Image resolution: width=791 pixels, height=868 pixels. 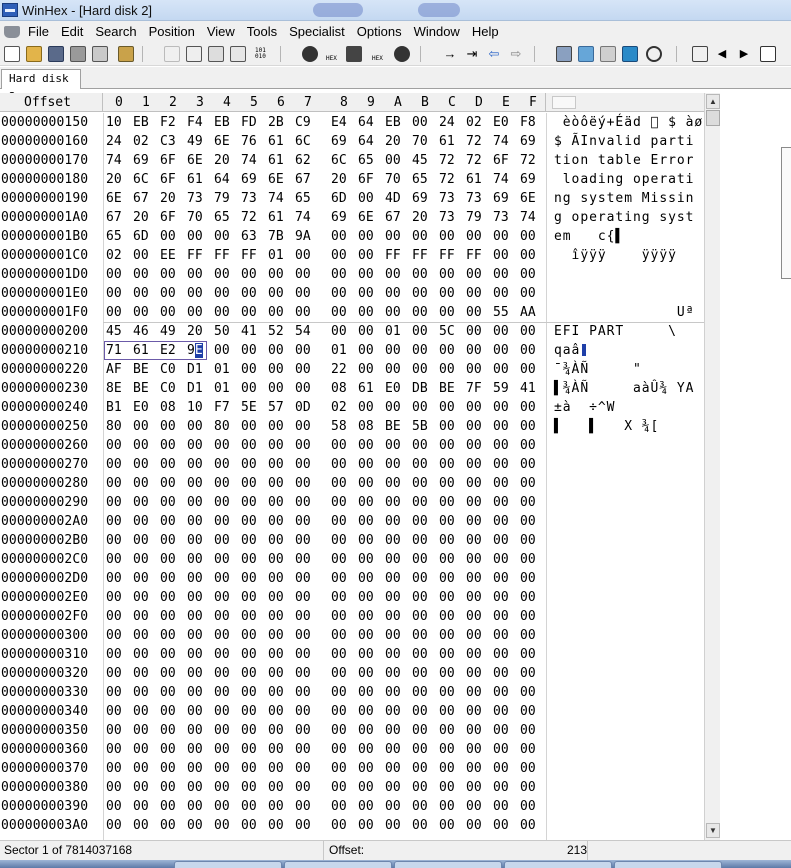 I want to click on hex-byte: 73, so click(x=447, y=217).